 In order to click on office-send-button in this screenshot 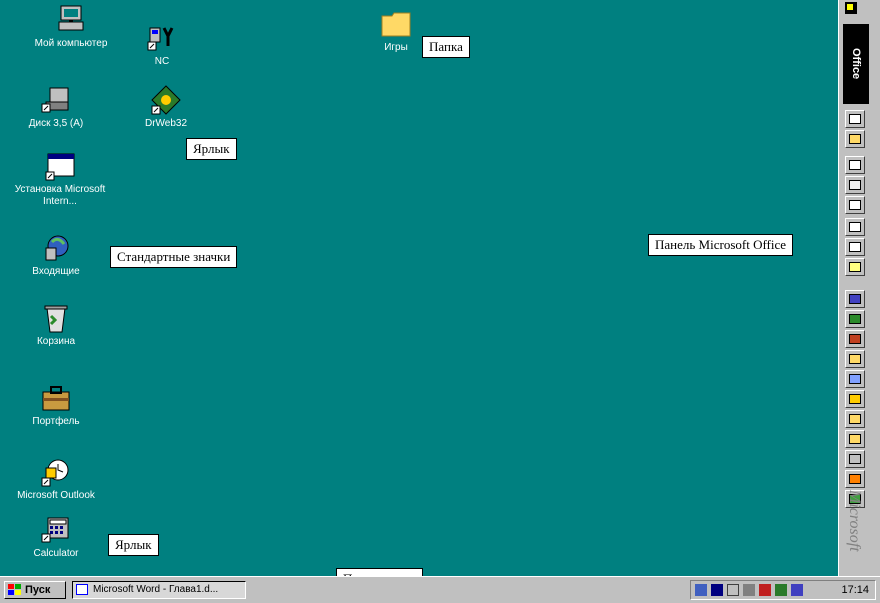, I will do `click(855, 165)`.